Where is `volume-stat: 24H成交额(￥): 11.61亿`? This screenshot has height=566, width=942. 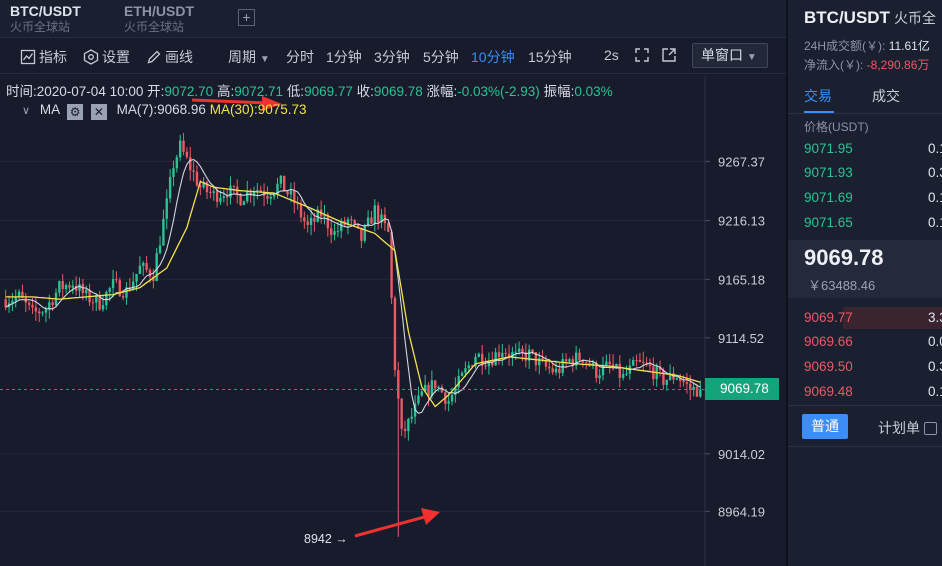 volume-stat: 24H成交额(￥): 11.61亿 is located at coordinates (867, 45).